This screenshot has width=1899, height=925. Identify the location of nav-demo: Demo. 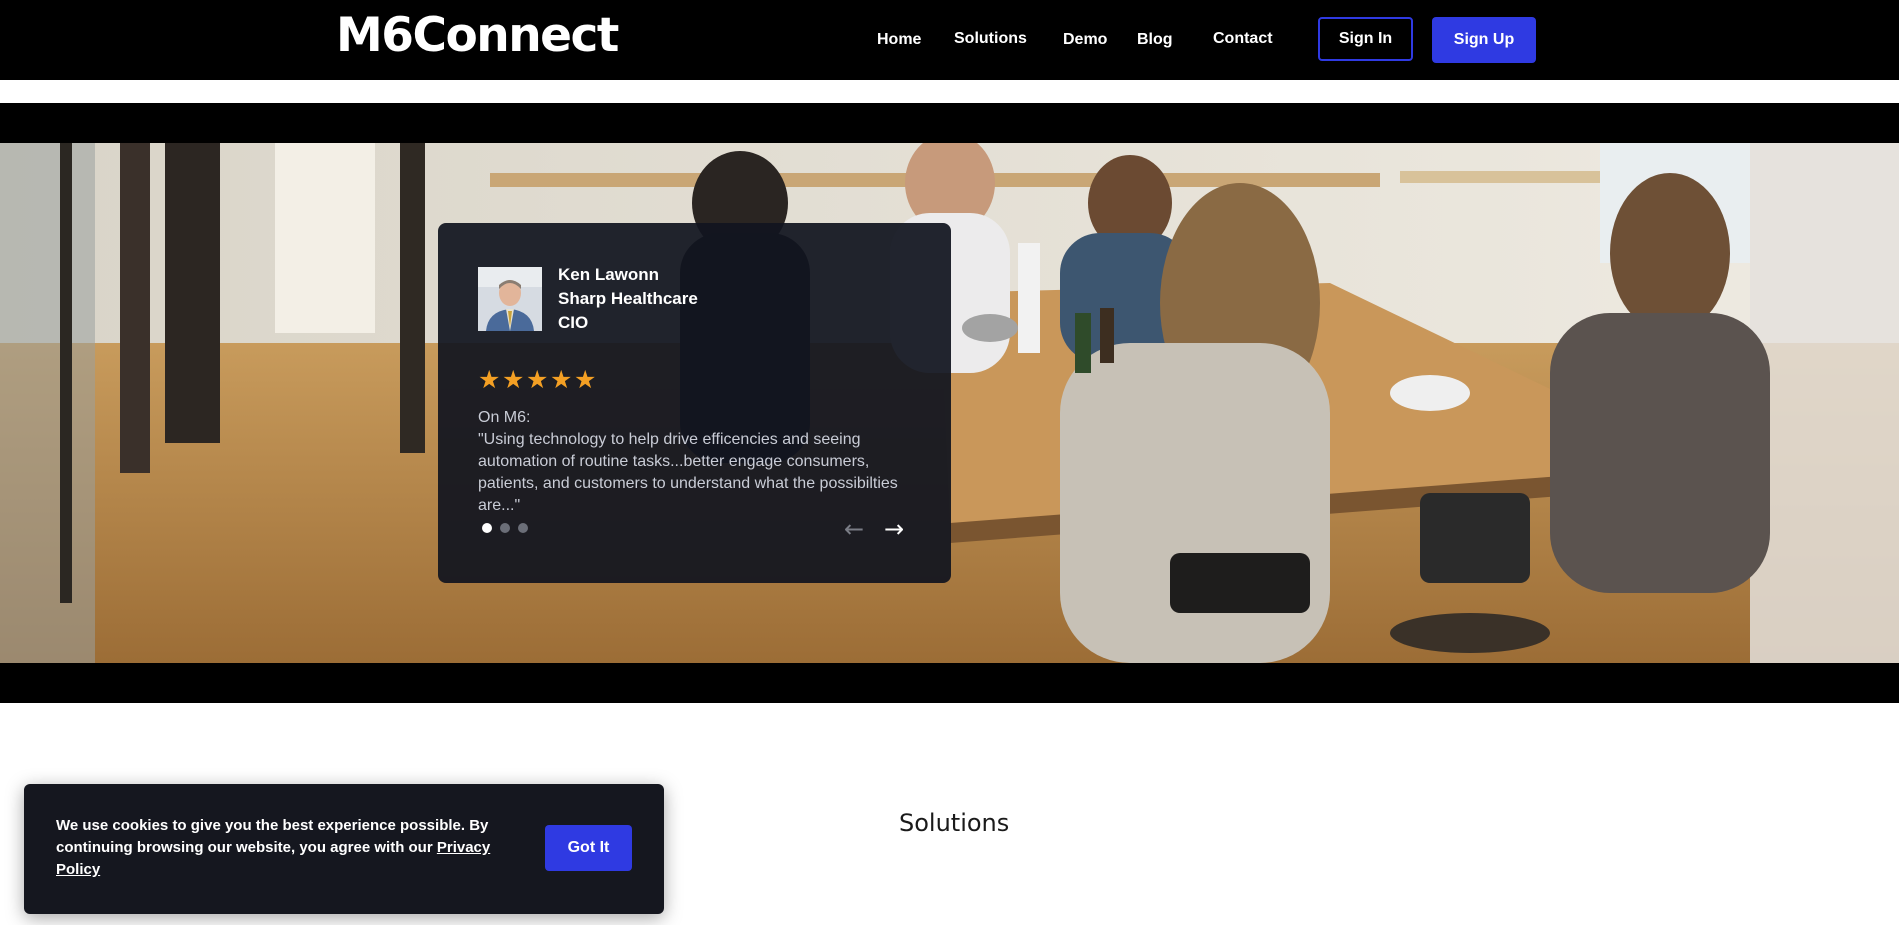
(1085, 40).